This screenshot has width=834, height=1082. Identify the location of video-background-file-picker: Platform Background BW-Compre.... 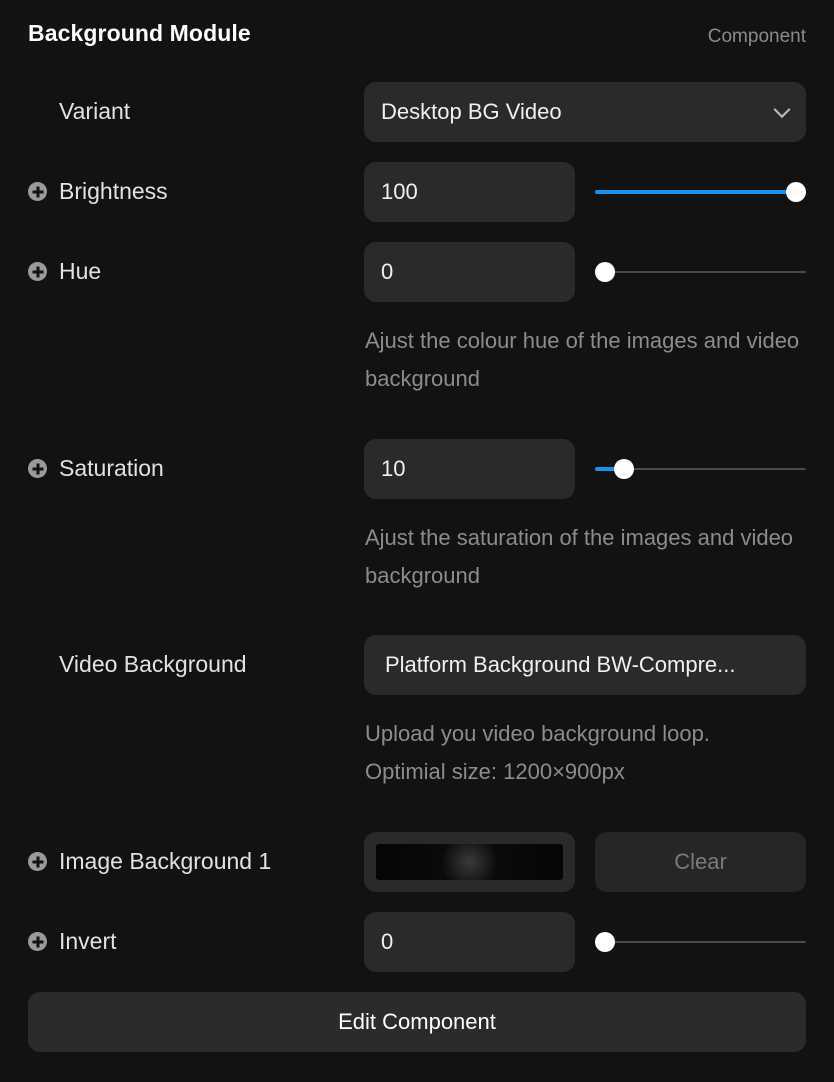
(585, 665).